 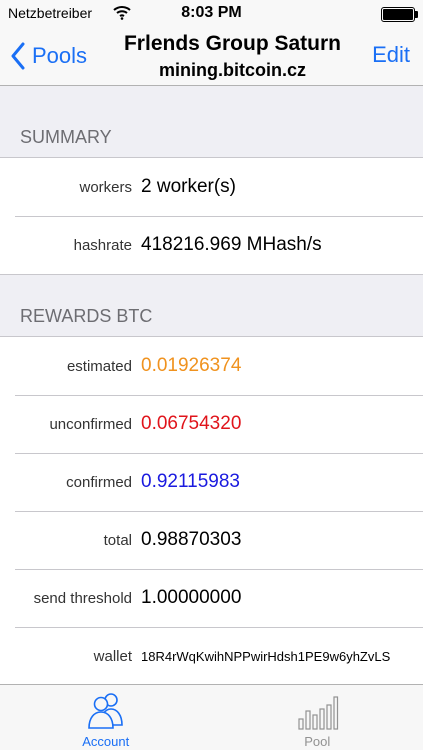 I want to click on status-time: 8:03 PM, so click(x=211, y=12).